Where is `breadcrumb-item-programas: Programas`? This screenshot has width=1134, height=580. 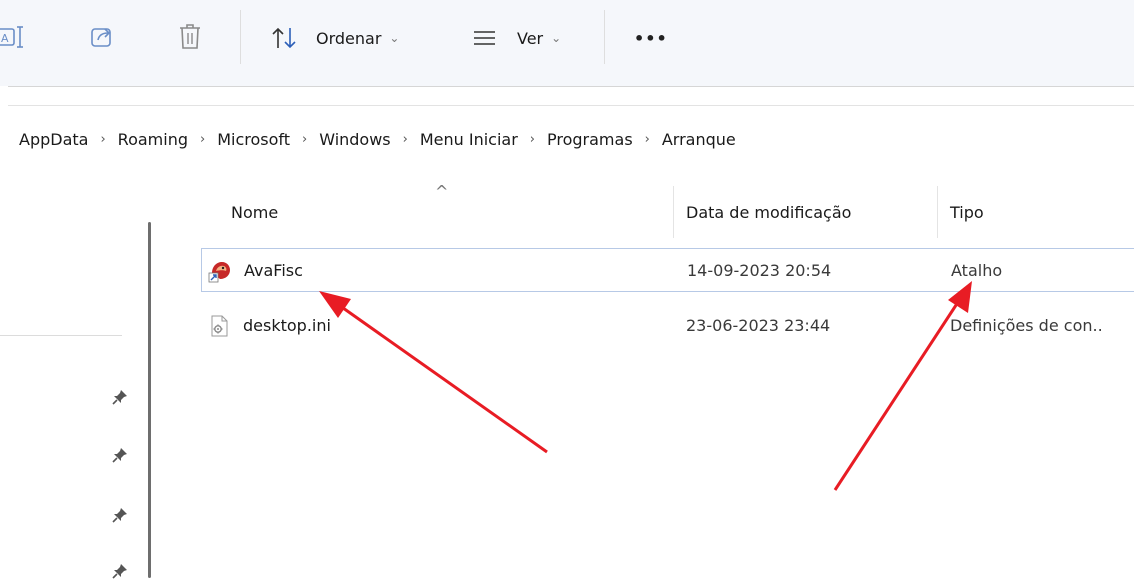
breadcrumb-item-programas: Programas is located at coordinates (590, 139).